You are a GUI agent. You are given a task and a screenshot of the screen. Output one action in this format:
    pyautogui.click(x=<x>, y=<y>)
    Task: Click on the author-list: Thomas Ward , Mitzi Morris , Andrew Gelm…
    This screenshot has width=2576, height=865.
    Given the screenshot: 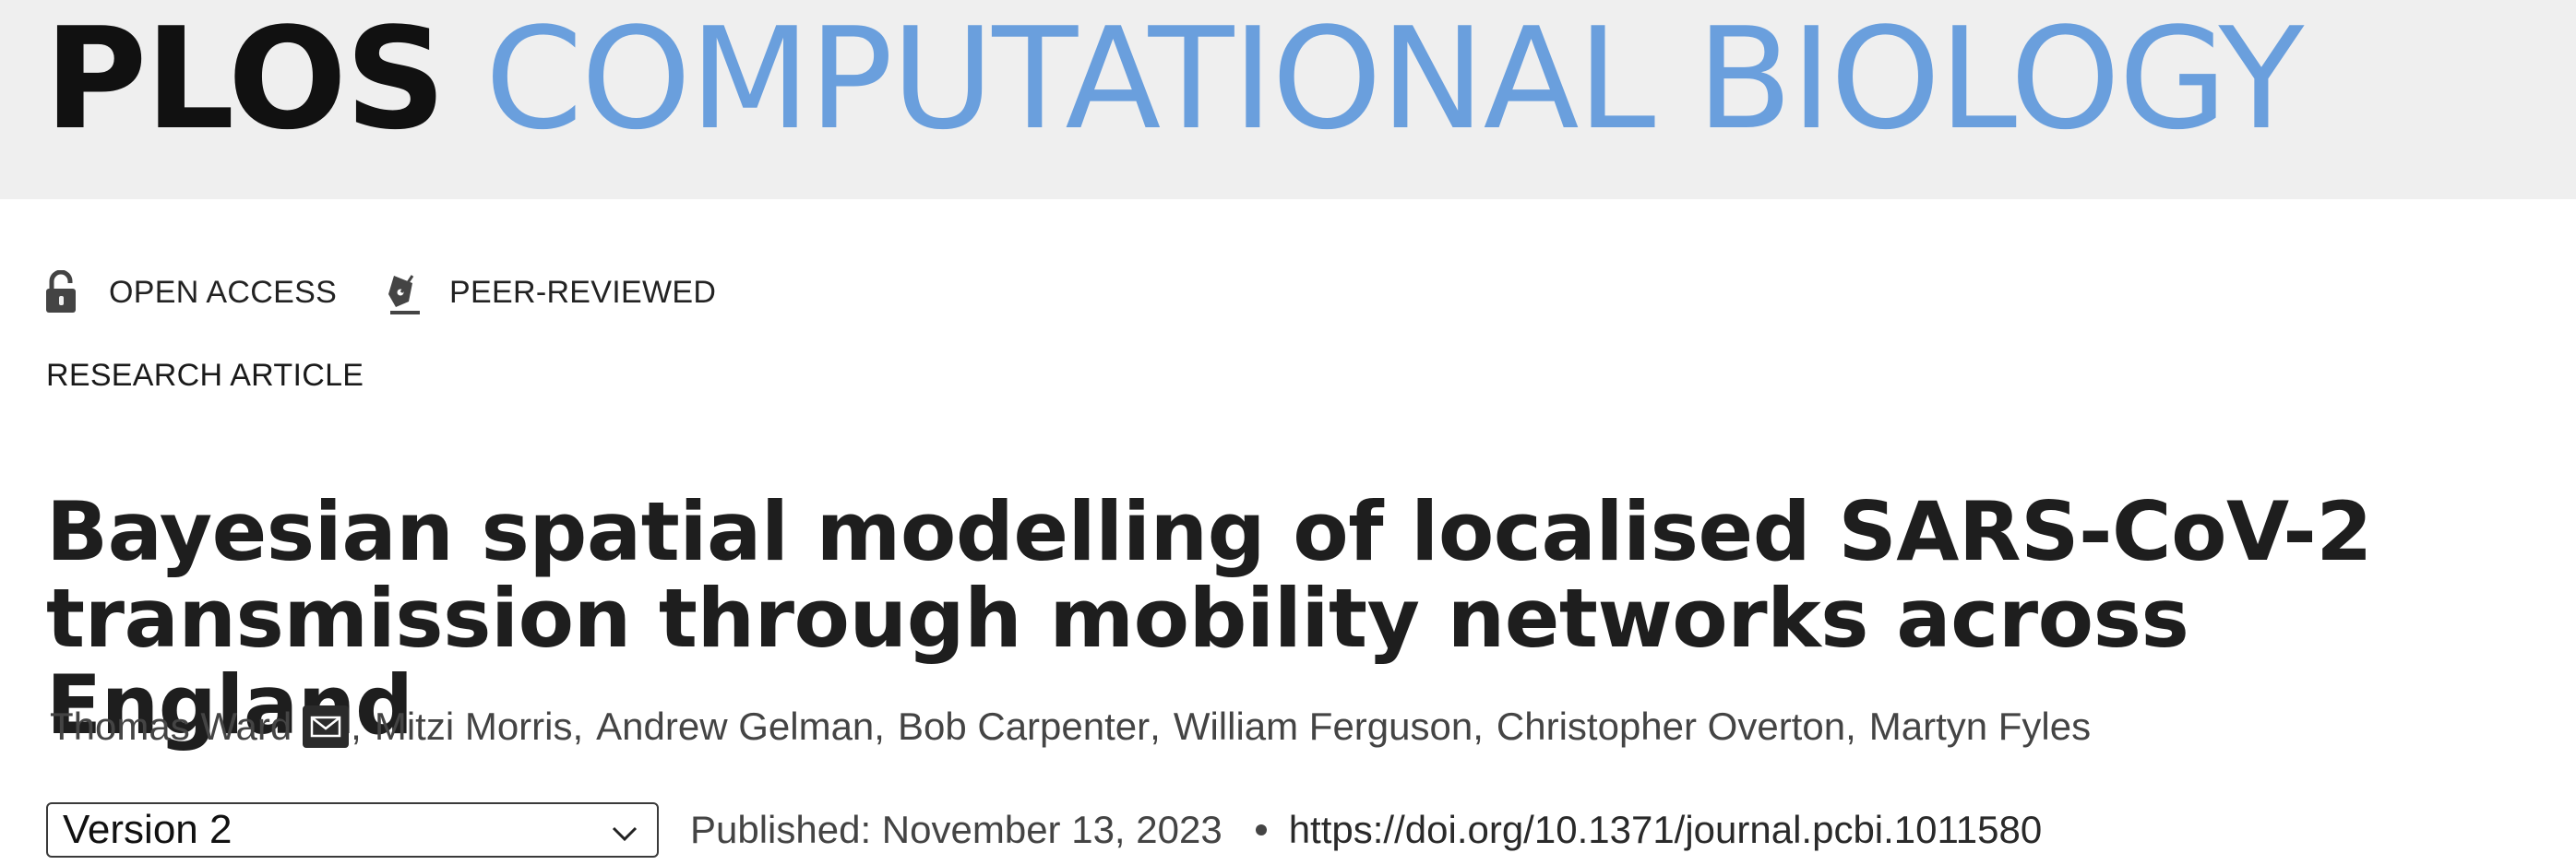 What is the action you would take?
    pyautogui.click(x=1070, y=727)
    